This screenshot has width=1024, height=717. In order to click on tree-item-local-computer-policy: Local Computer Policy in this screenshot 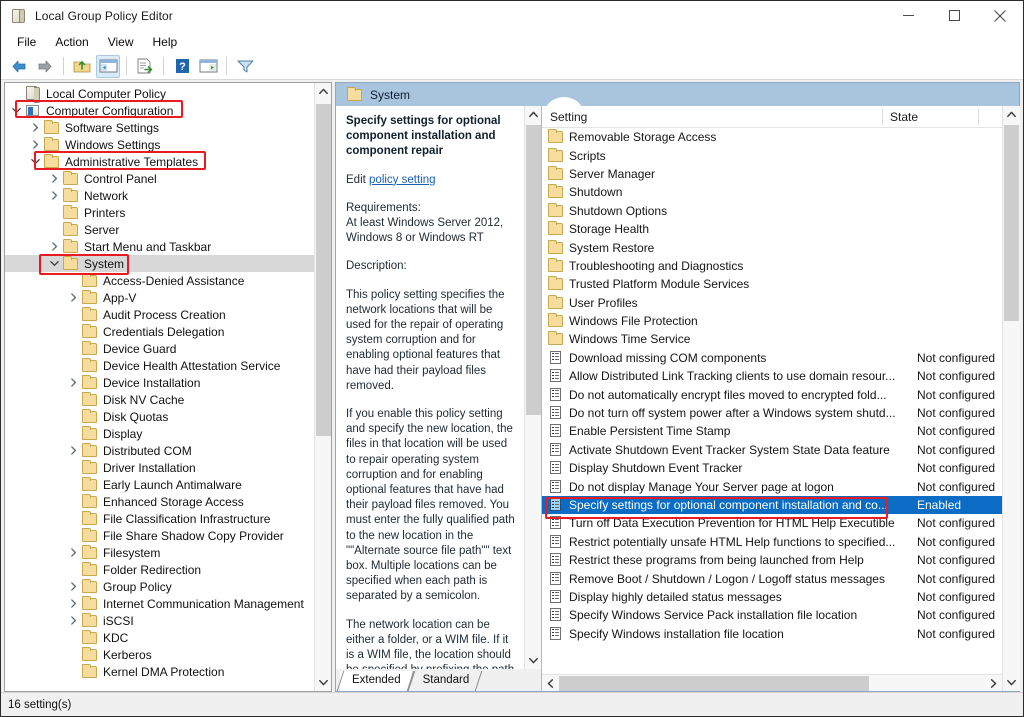, I will do `click(159, 94)`.